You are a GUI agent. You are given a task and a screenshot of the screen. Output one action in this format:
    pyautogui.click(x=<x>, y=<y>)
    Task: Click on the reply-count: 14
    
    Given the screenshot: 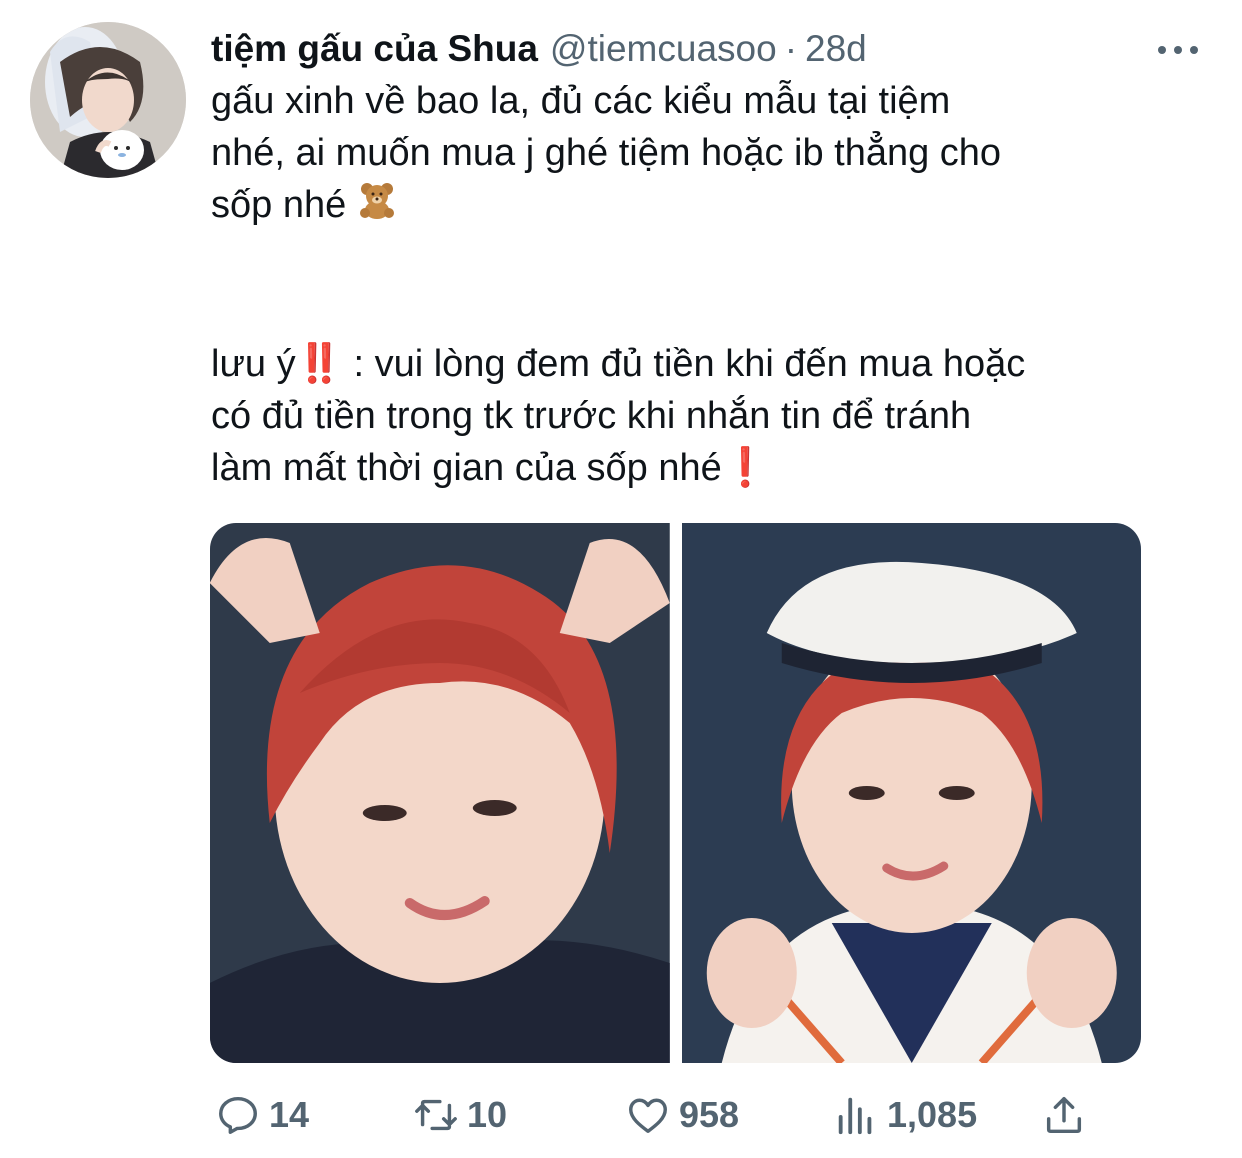 What is the action you would take?
    pyautogui.click(x=289, y=1114)
    